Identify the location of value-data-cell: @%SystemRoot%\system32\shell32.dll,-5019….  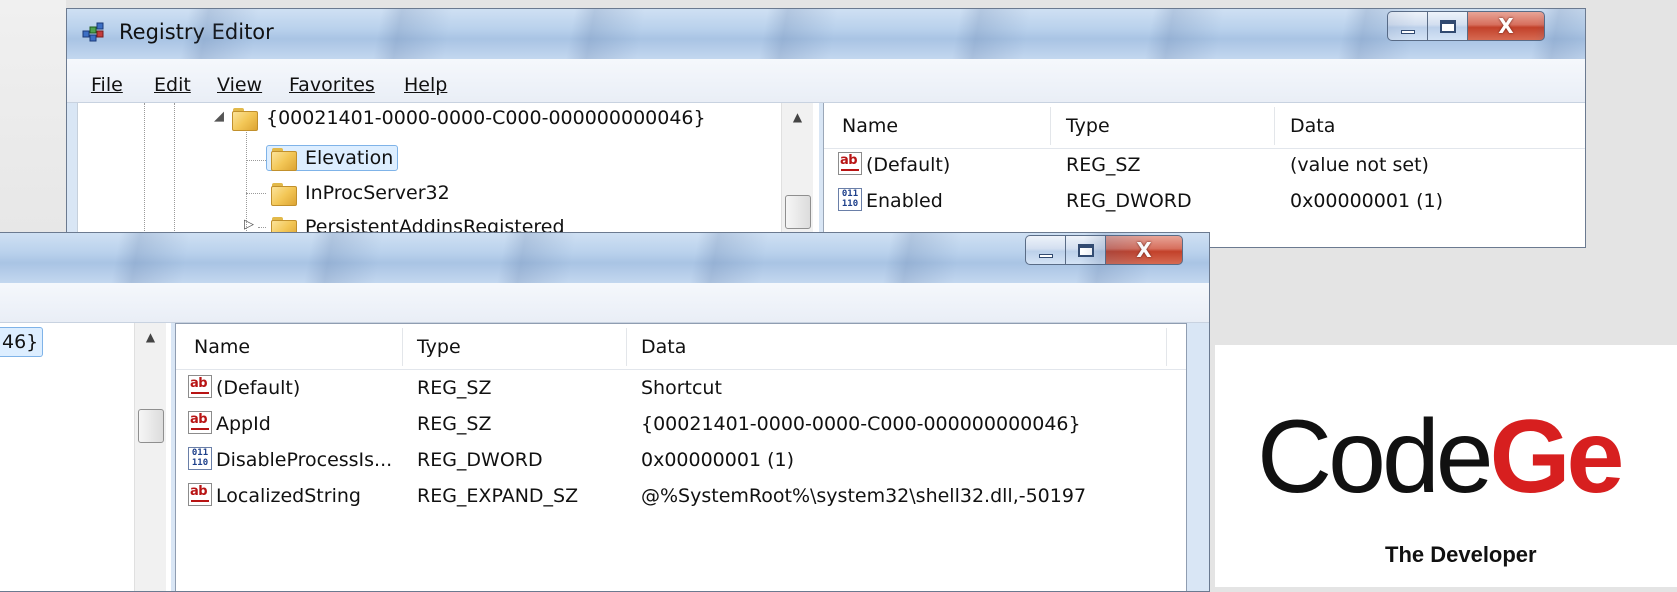
(864, 496).